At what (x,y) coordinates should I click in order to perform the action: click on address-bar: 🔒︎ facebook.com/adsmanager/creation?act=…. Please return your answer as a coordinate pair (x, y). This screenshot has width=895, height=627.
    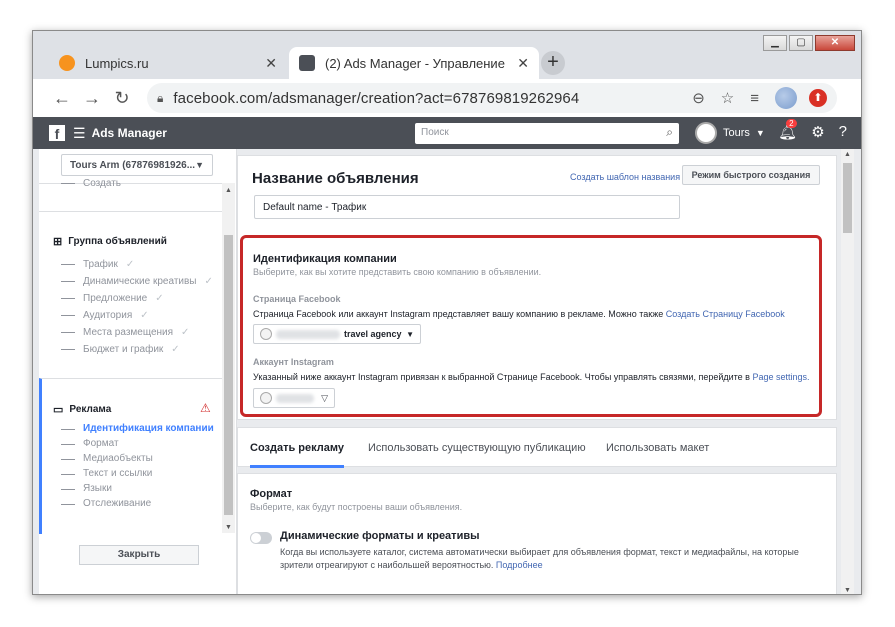
    Looking at the image, I should click on (492, 98).